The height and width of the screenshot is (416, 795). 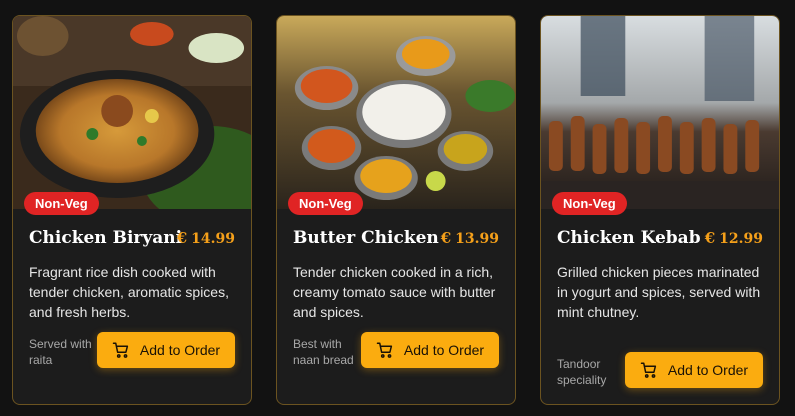 What do you see at coordinates (132, 112) in the screenshot?
I see `biryani-dish-image` at bounding box center [132, 112].